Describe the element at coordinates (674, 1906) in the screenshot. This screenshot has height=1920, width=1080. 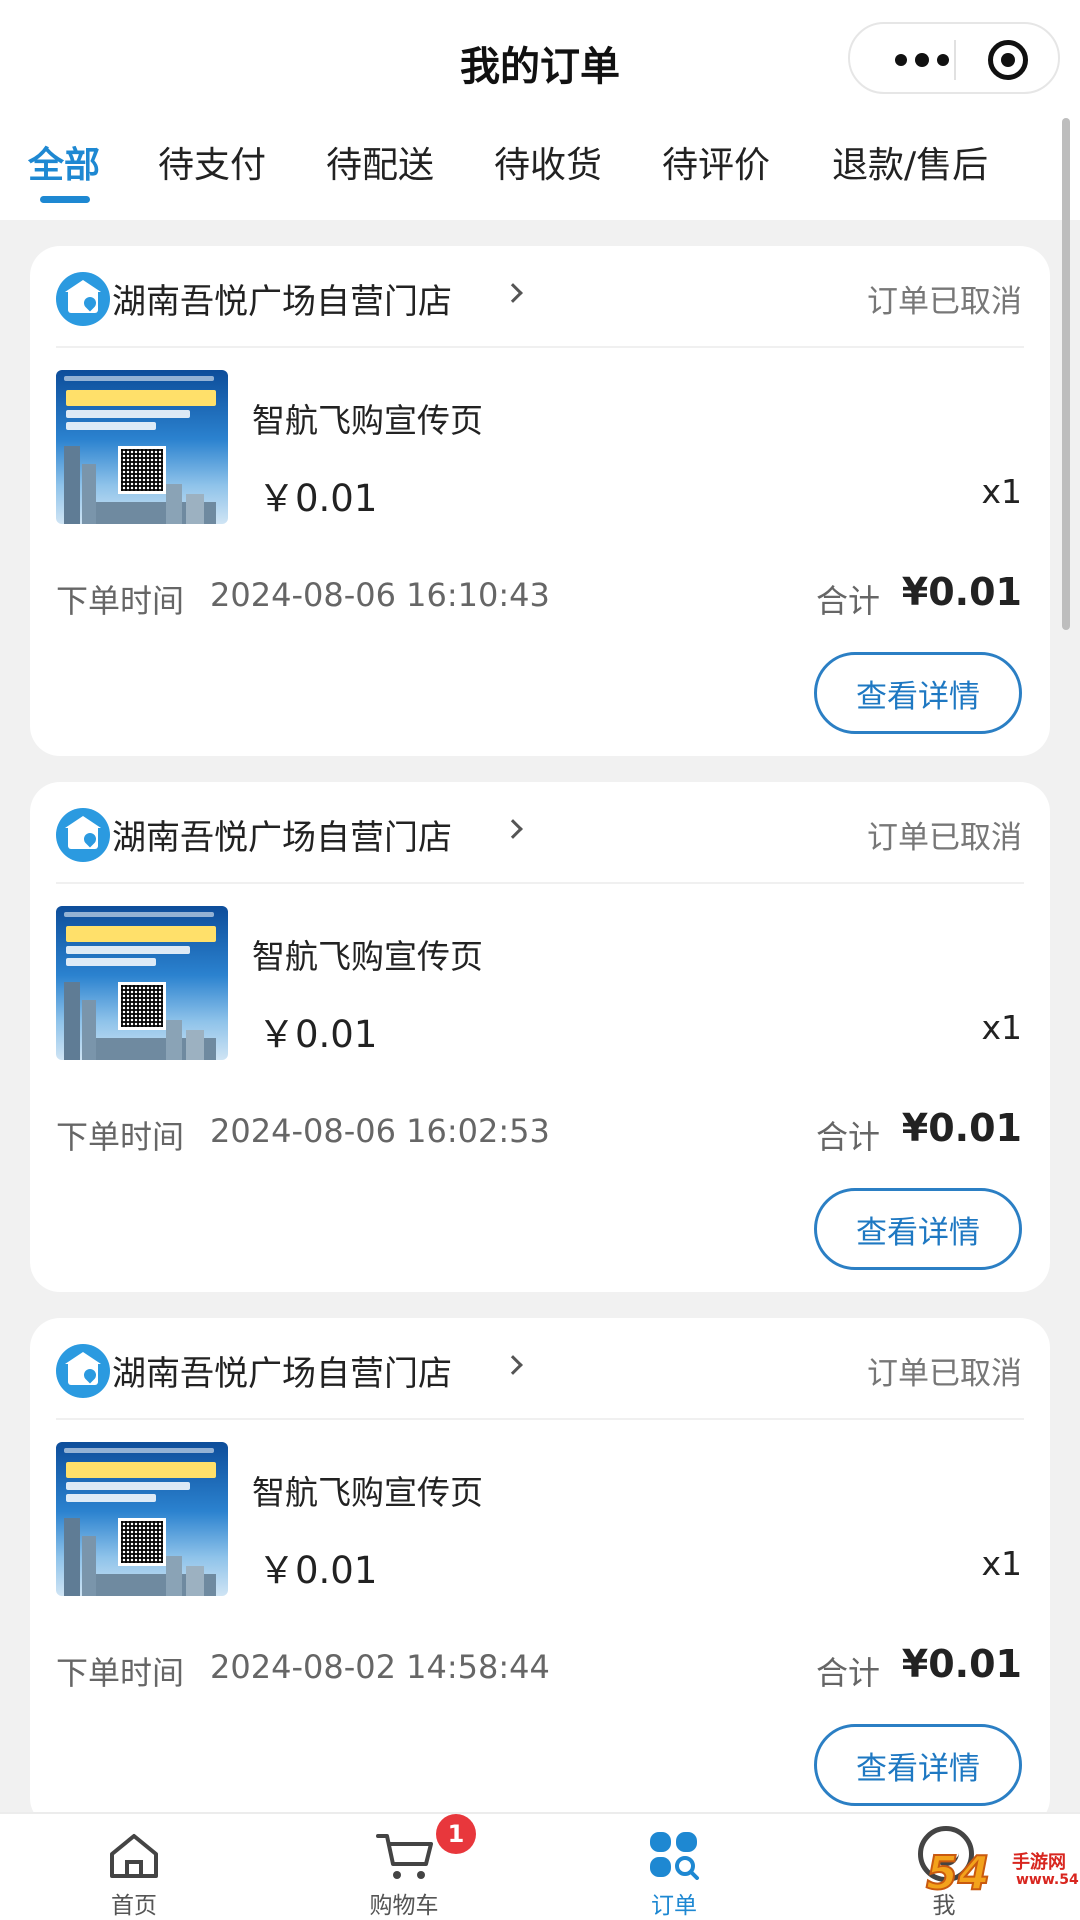
I see `nav-label: 订单` at that location.